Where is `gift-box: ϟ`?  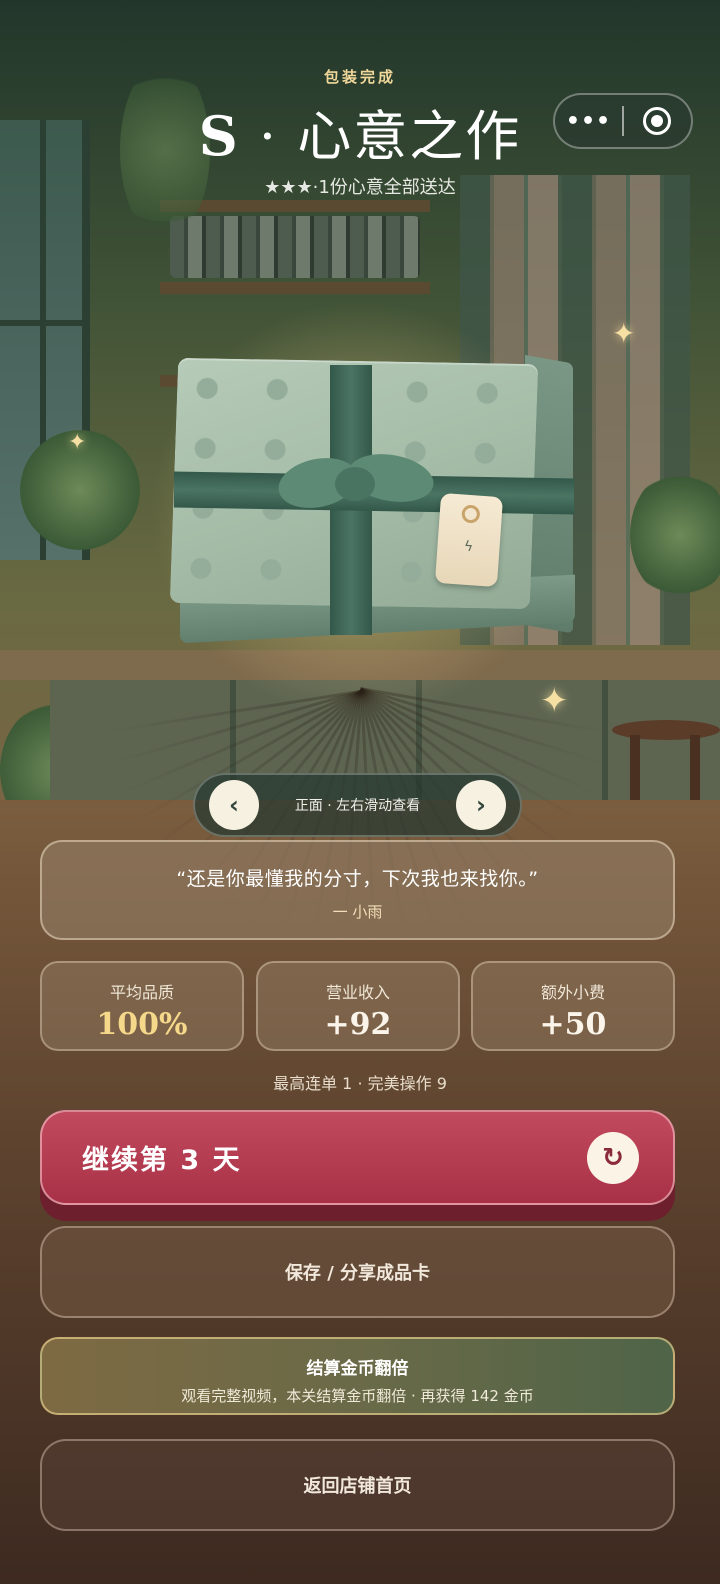
gift-box: ϟ is located at coordinates (374, 500).